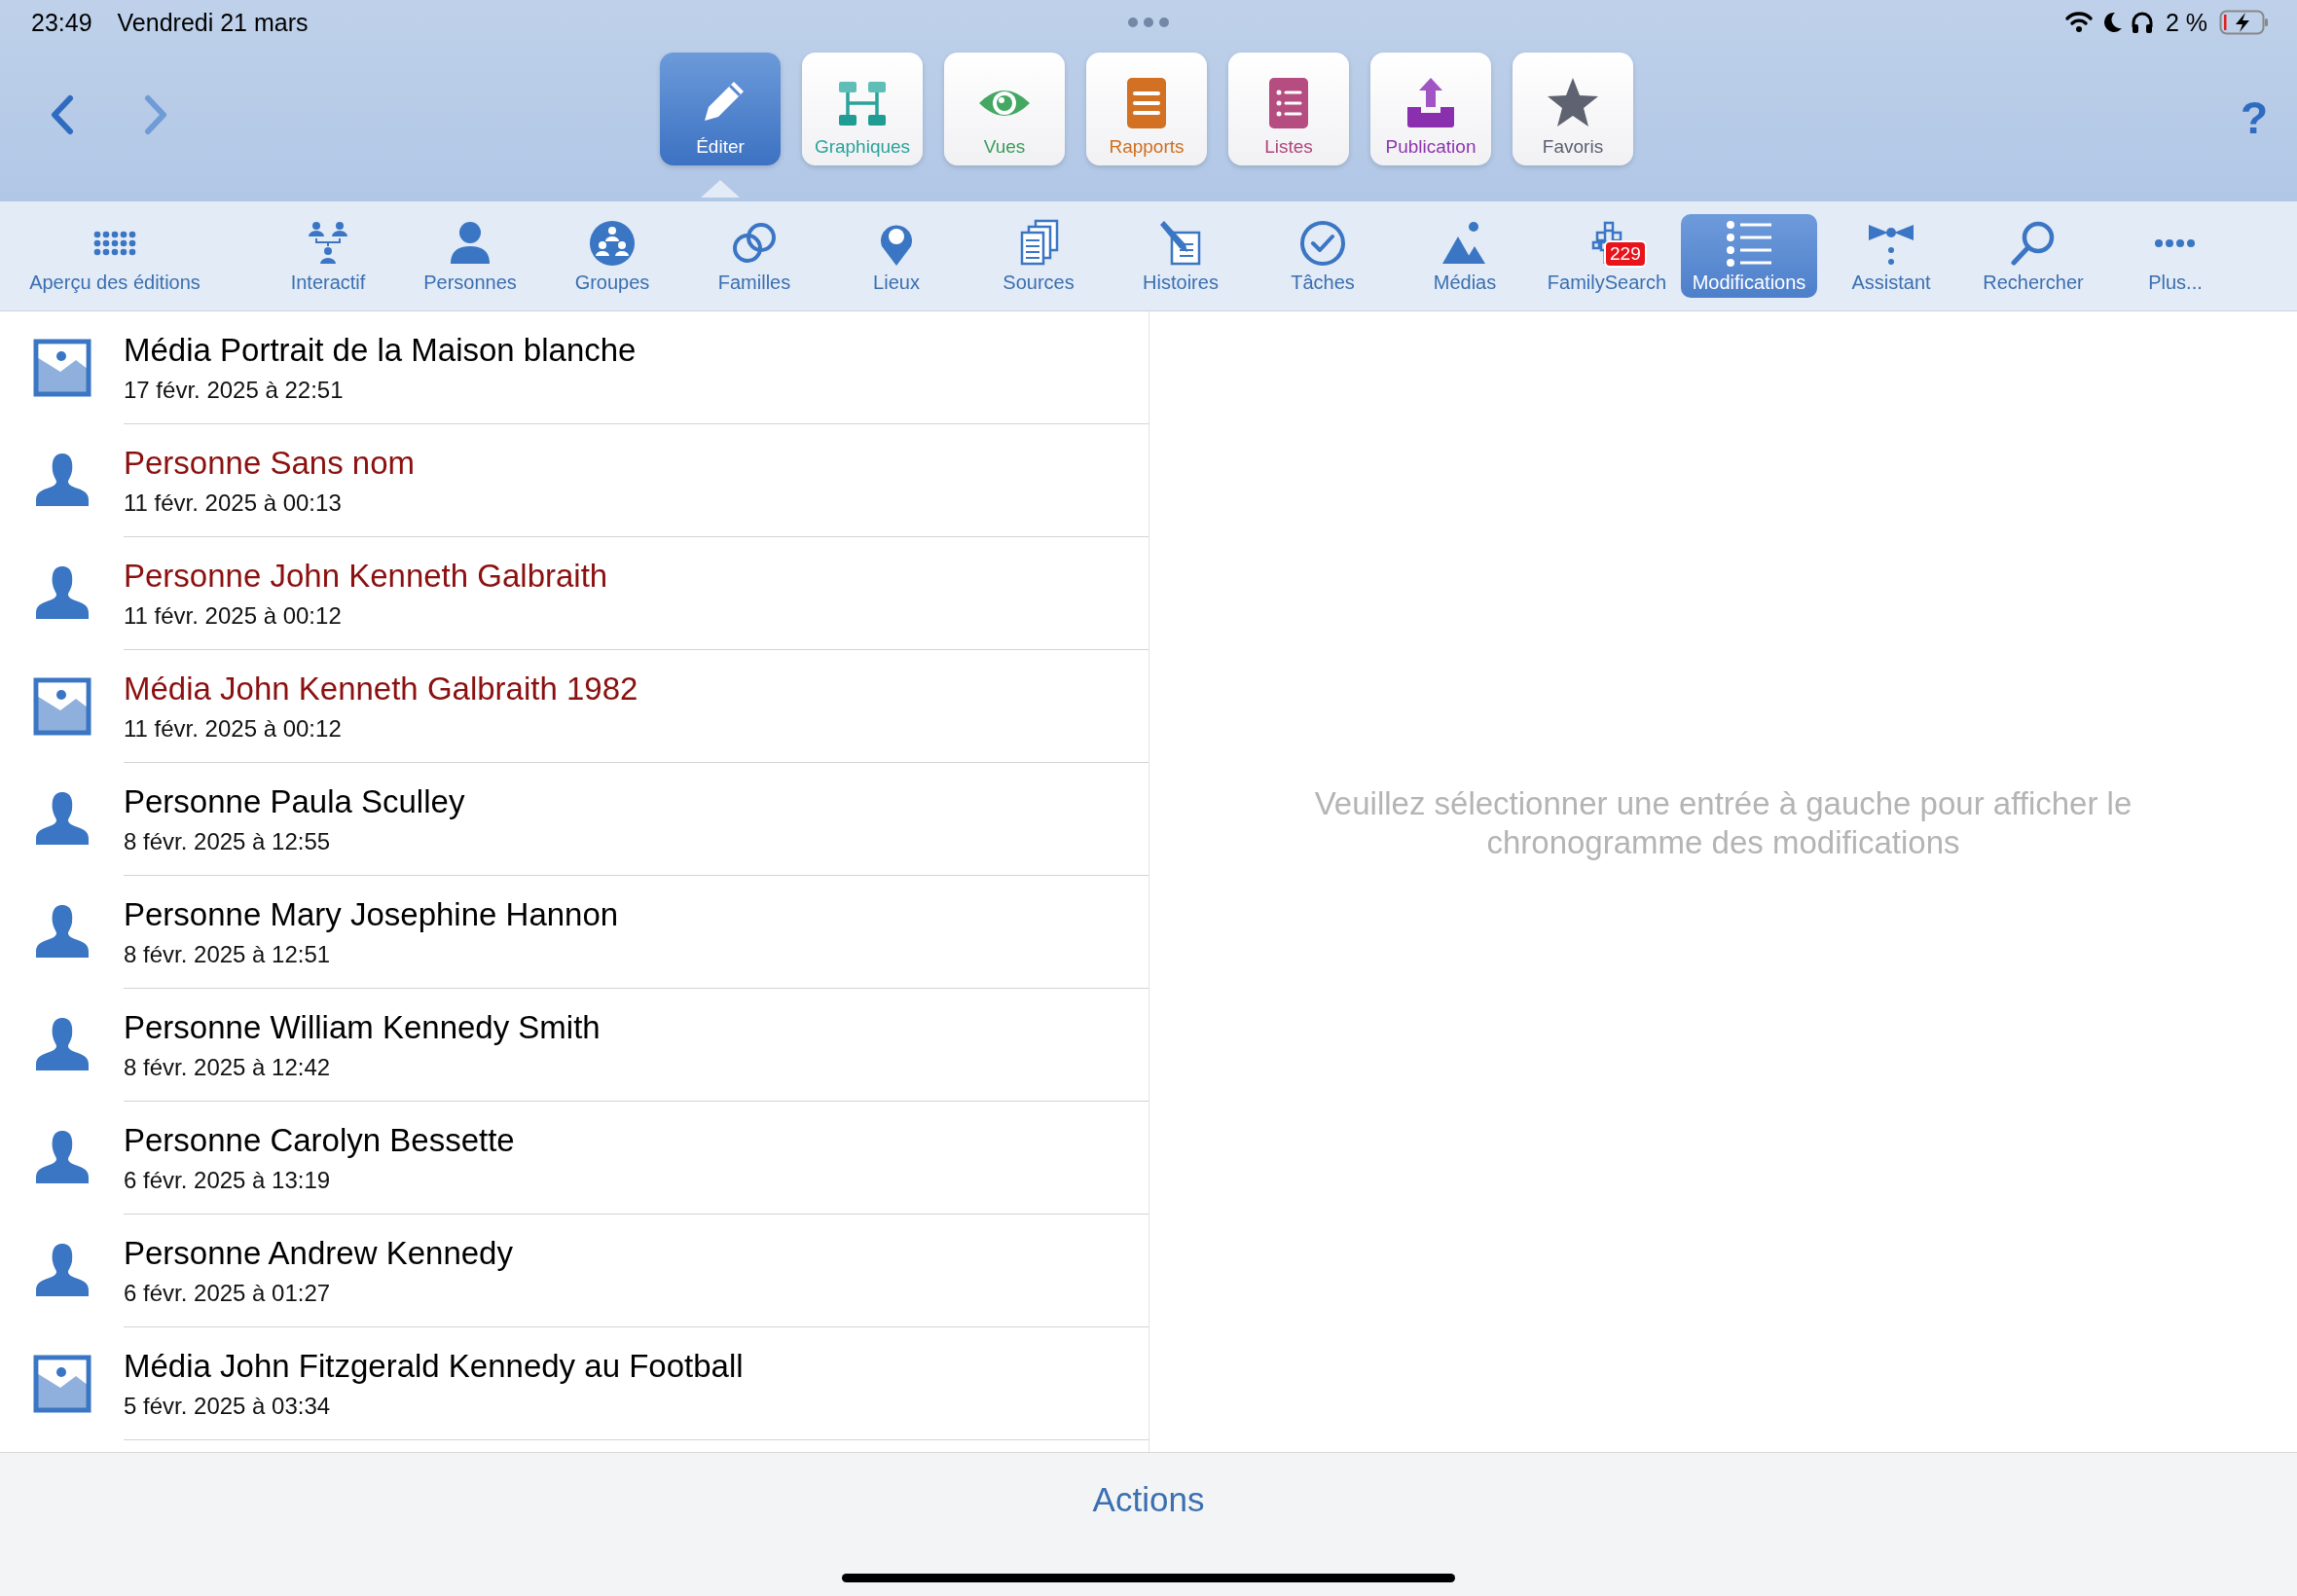 Image resolution: width=2297 pixels, height=1596 pixels. Describe the element at coordinates (228, 841) in the screenshot. I see `change-date: 8 févr. 2025 à 12:55` at that location.